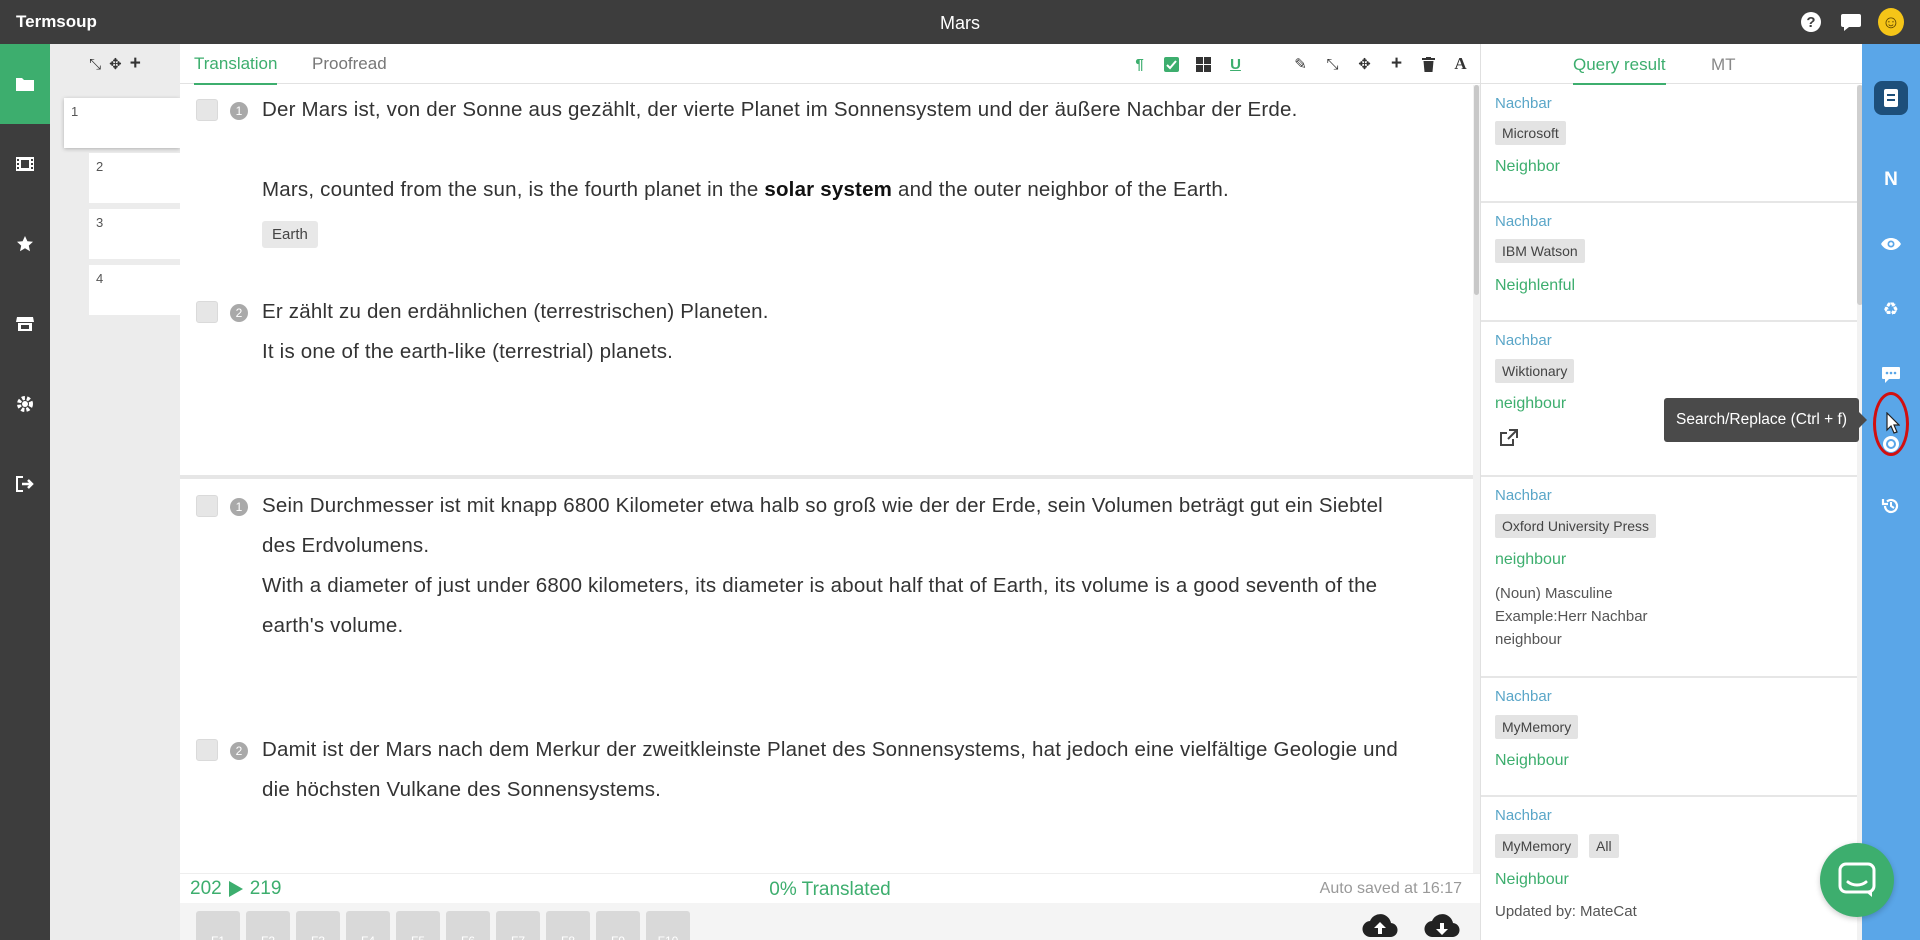 This screenshot has height=940, width=1920. What do you see at coordinates (518, 925) in the screenshot?
I see `fkey-button: F7` at bounding box center [518, 925].